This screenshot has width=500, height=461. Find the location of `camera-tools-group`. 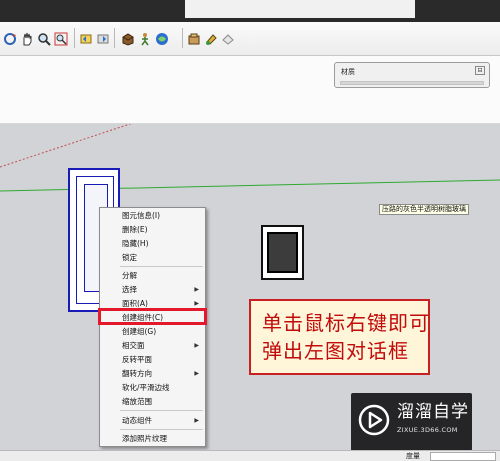

camera-tools-group is located at coordinates (35, 39).